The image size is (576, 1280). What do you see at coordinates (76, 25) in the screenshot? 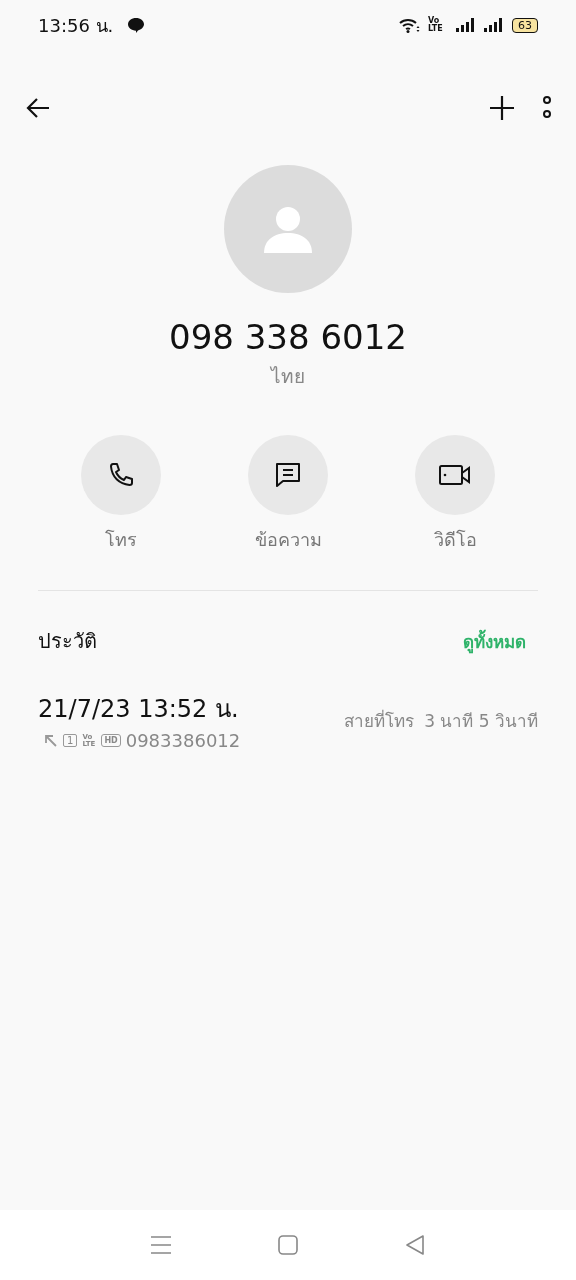
I see `status-time: 13:56 น.` at bounding box center [76, 25].